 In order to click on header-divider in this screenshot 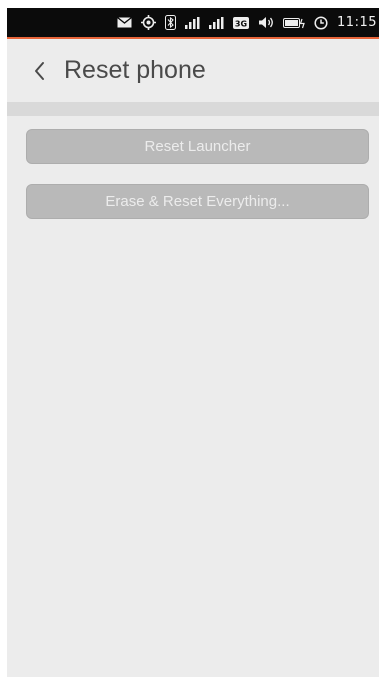, I will do `click(193, 109)`.